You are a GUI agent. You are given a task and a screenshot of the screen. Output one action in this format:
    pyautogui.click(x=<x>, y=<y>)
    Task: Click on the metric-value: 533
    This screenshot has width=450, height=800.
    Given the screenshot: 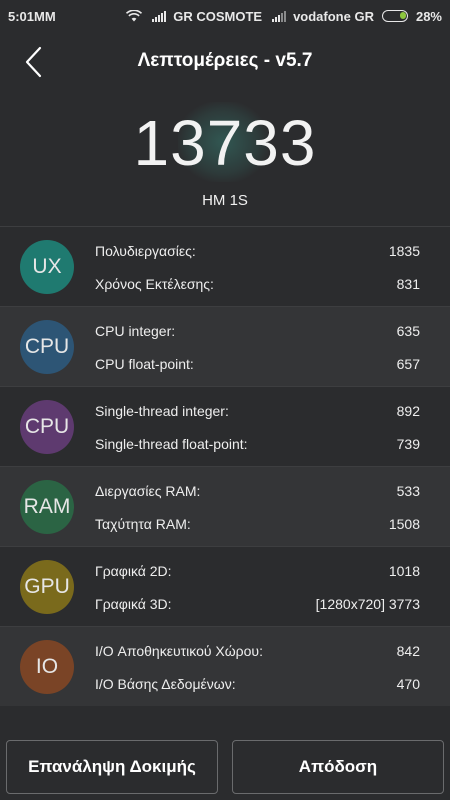 What is the action you would take?
    pyautogui.click(x=408, y=491)
    